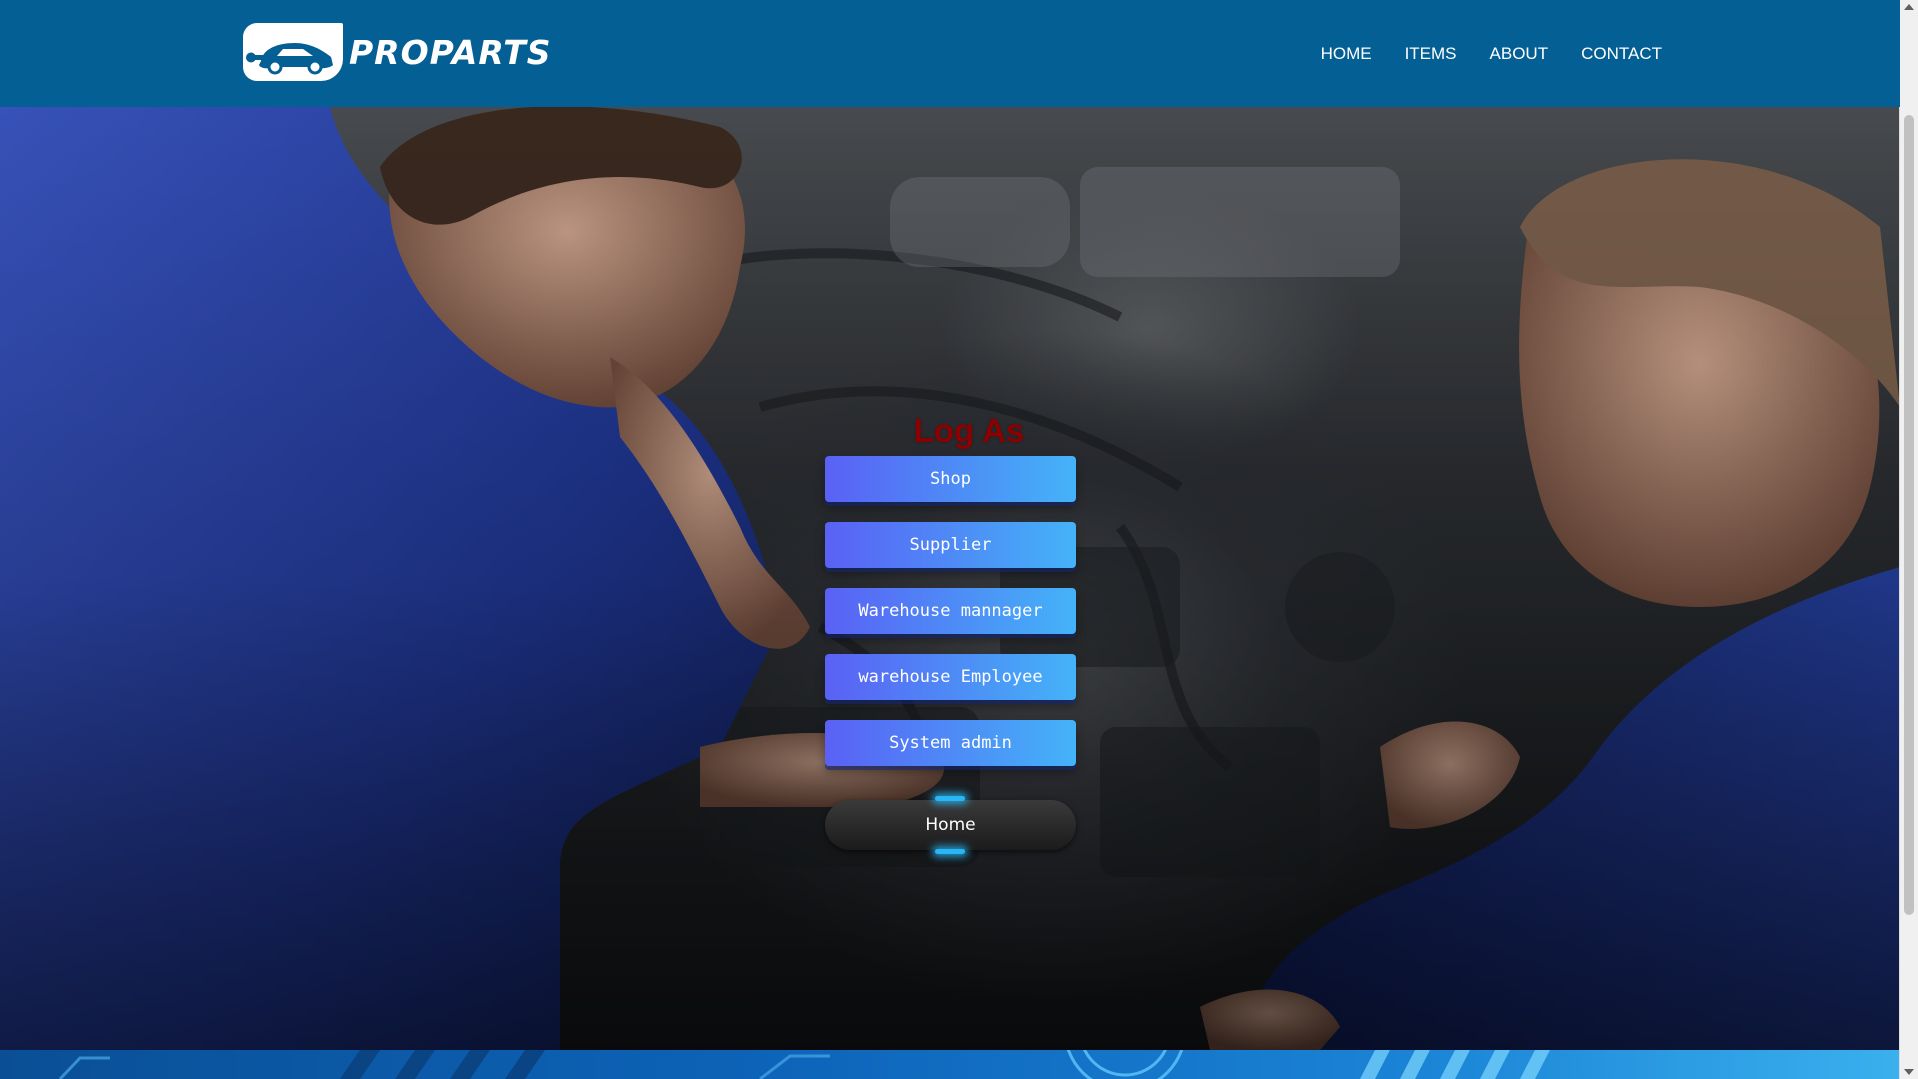 This screenshot has width=1918, height=1079. Describe the element at coordinates (950, 611) in the screenshot. I see `warehouse-manager-login-button: Warehouse mannager` at that location.